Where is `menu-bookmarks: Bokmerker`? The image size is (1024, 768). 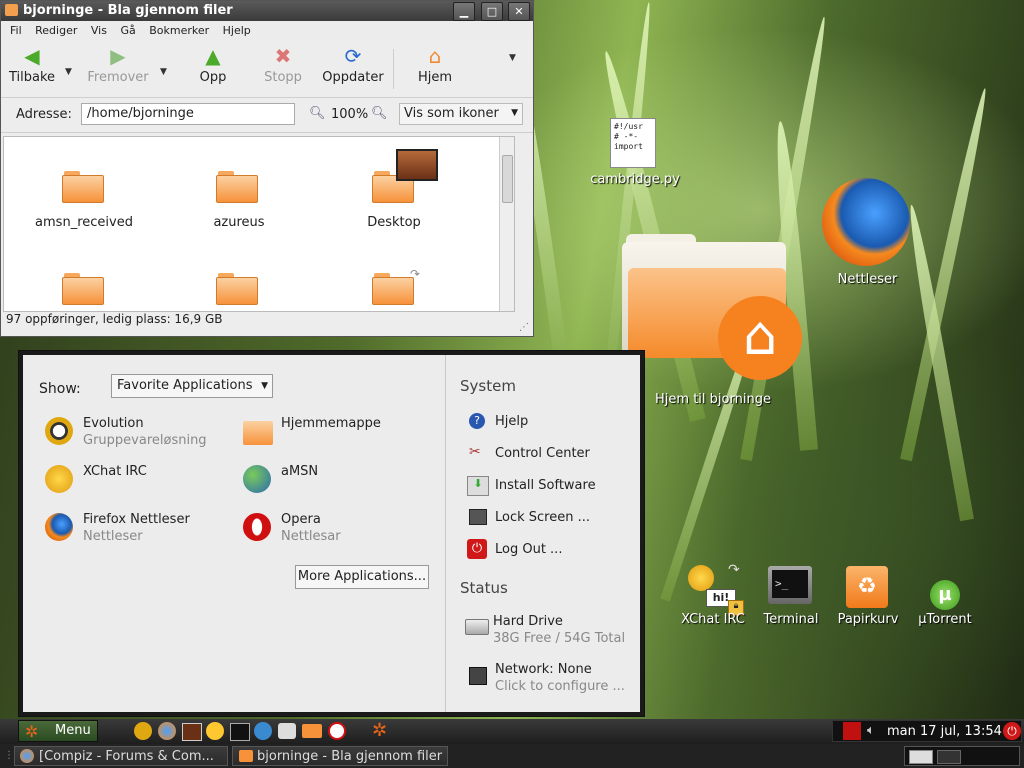 menu-bookmarks: Bokmerker is located at coordinates (179, 30).